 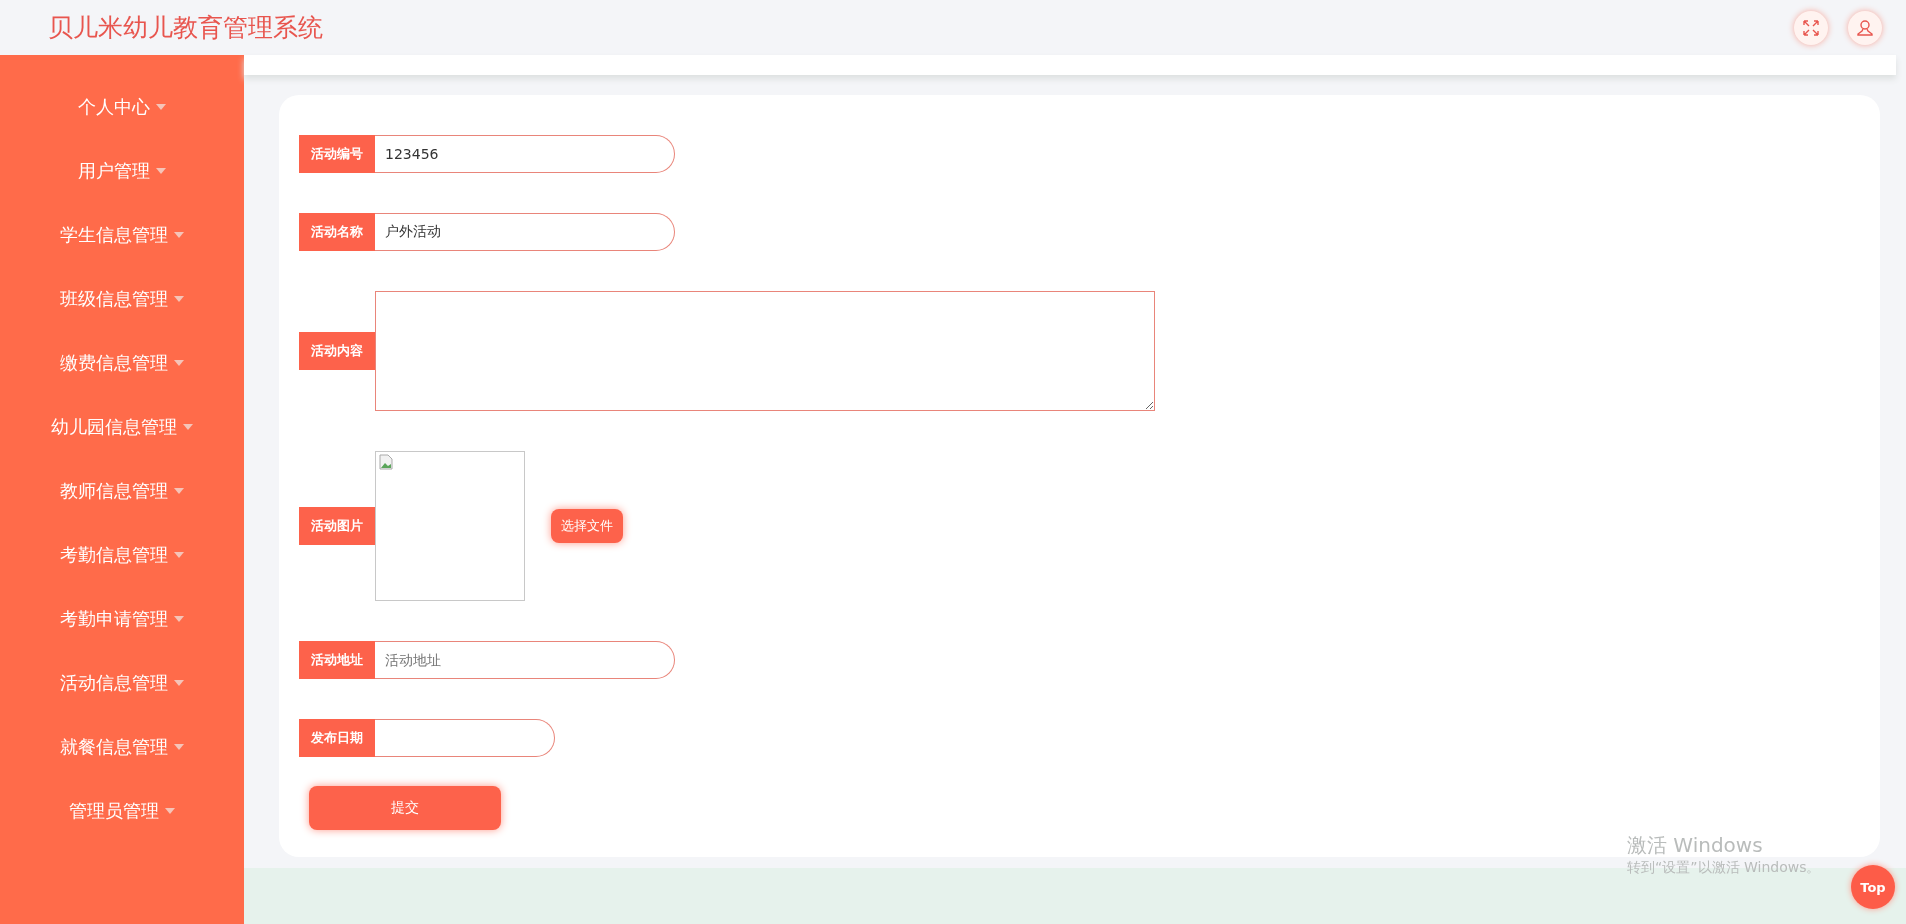 I want to click on input-field: 123456, so click(x=525, y=154).